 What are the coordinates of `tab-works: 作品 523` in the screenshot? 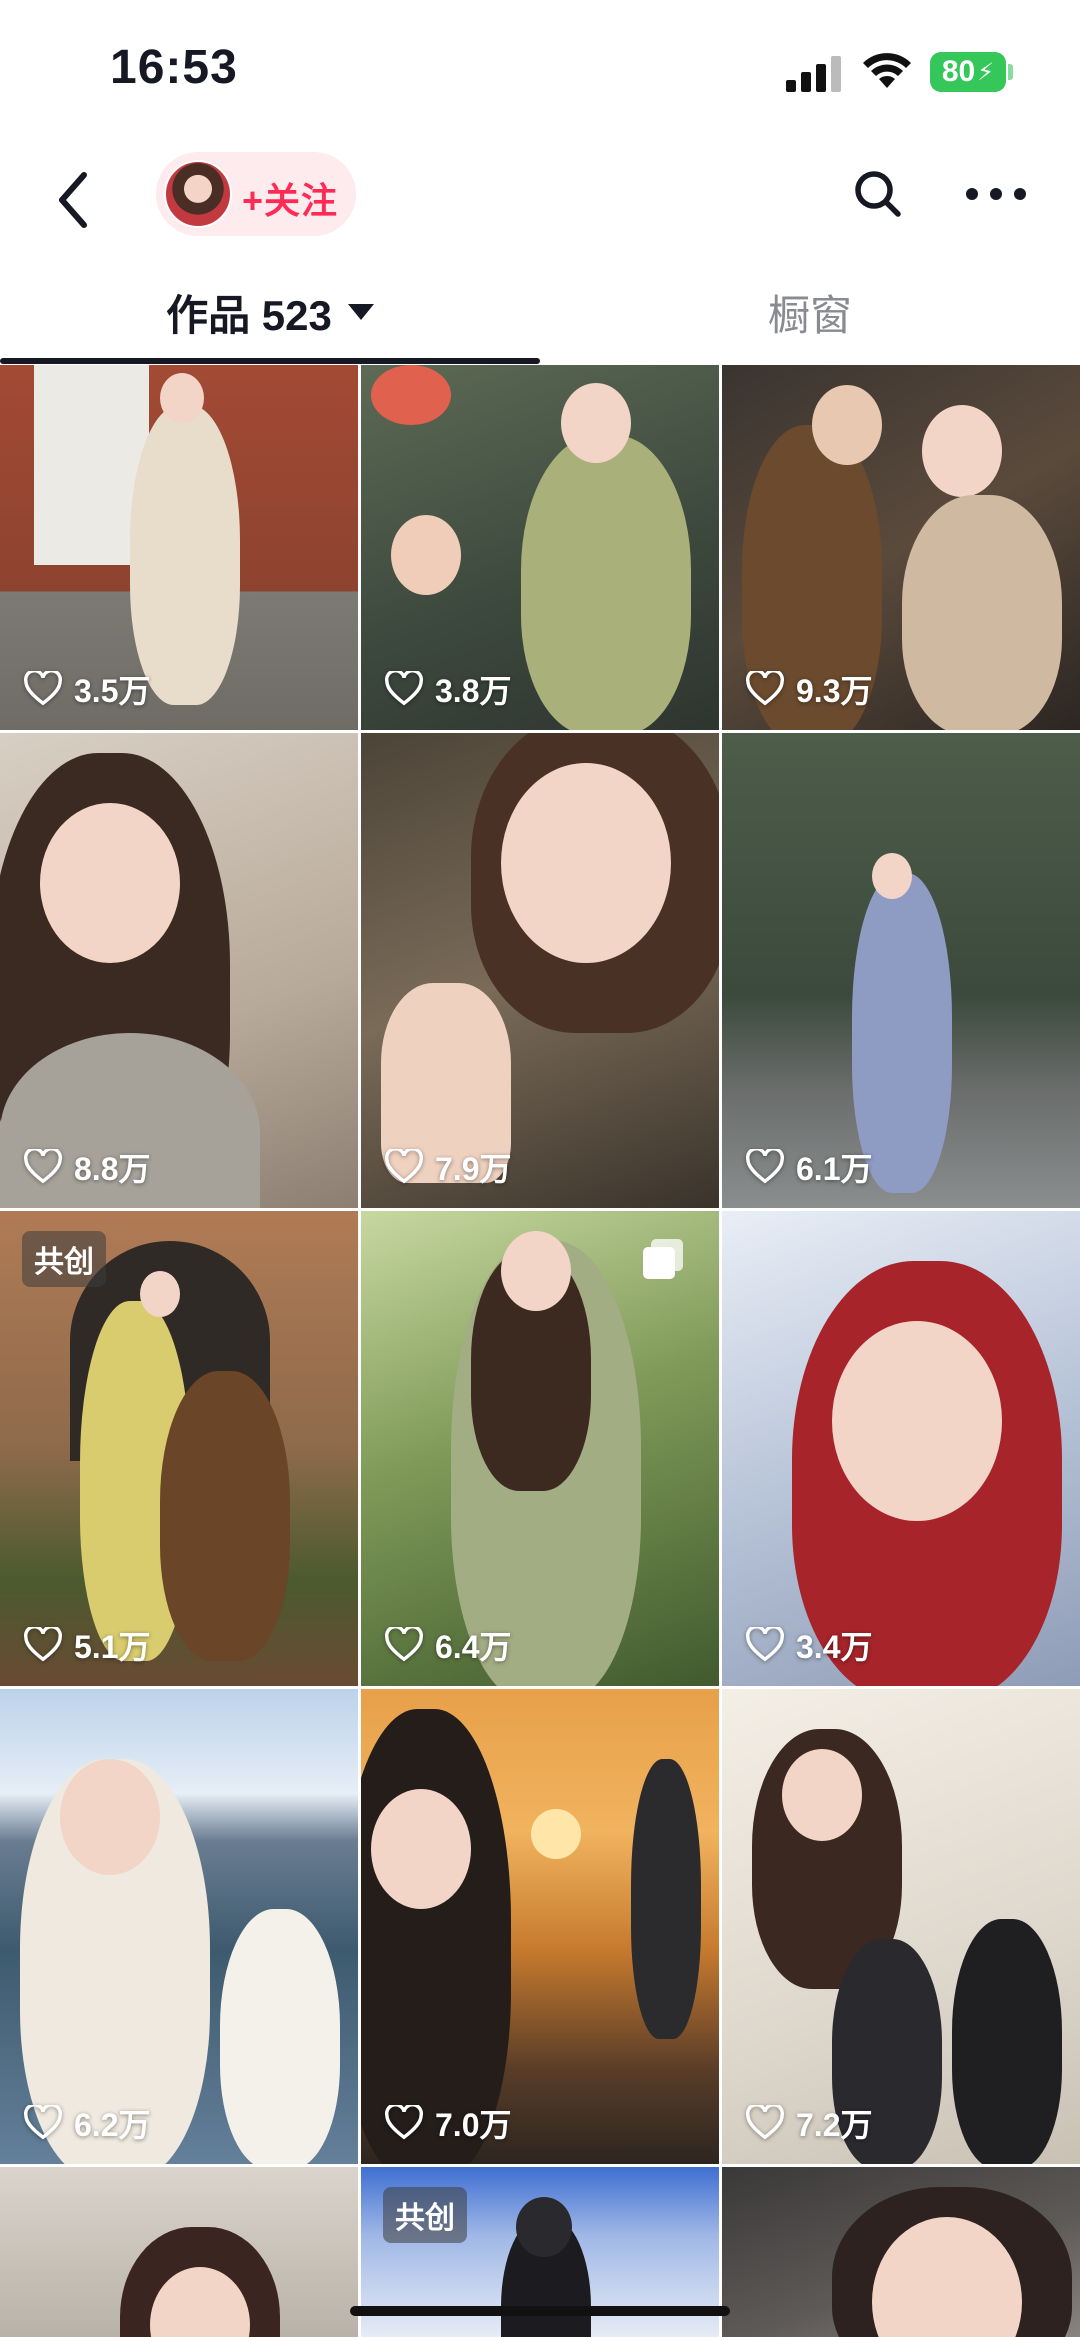 It's located at (270, 312).